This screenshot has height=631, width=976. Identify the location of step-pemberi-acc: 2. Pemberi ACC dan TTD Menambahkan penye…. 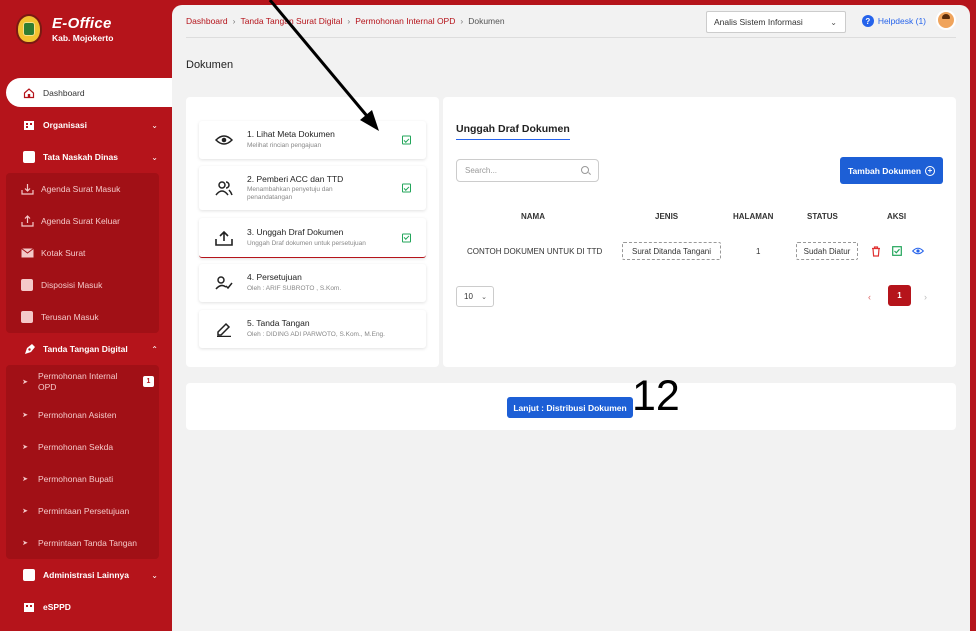
(312, 188).